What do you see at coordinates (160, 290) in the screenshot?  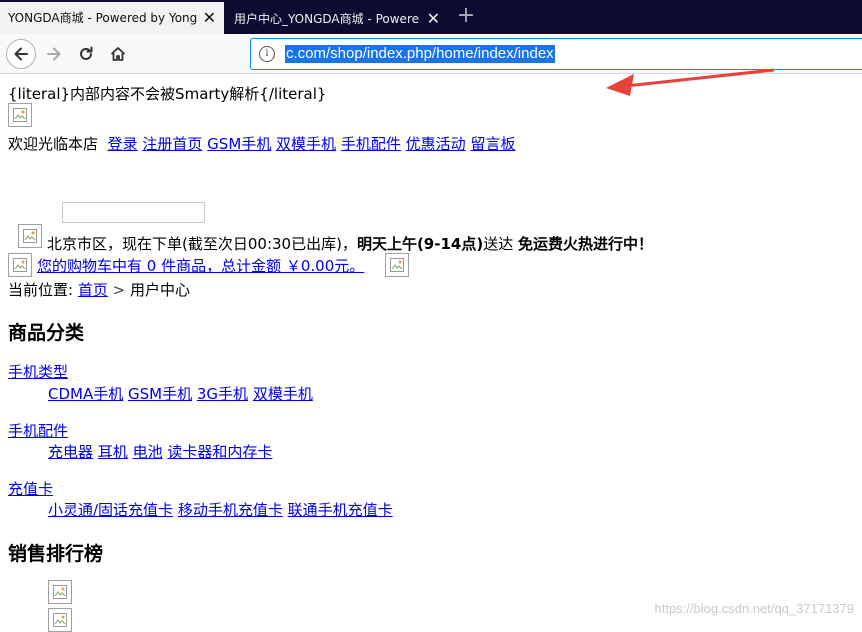 I see `breadcrumb-current: 用户中心` at bounding box center [160, 290].